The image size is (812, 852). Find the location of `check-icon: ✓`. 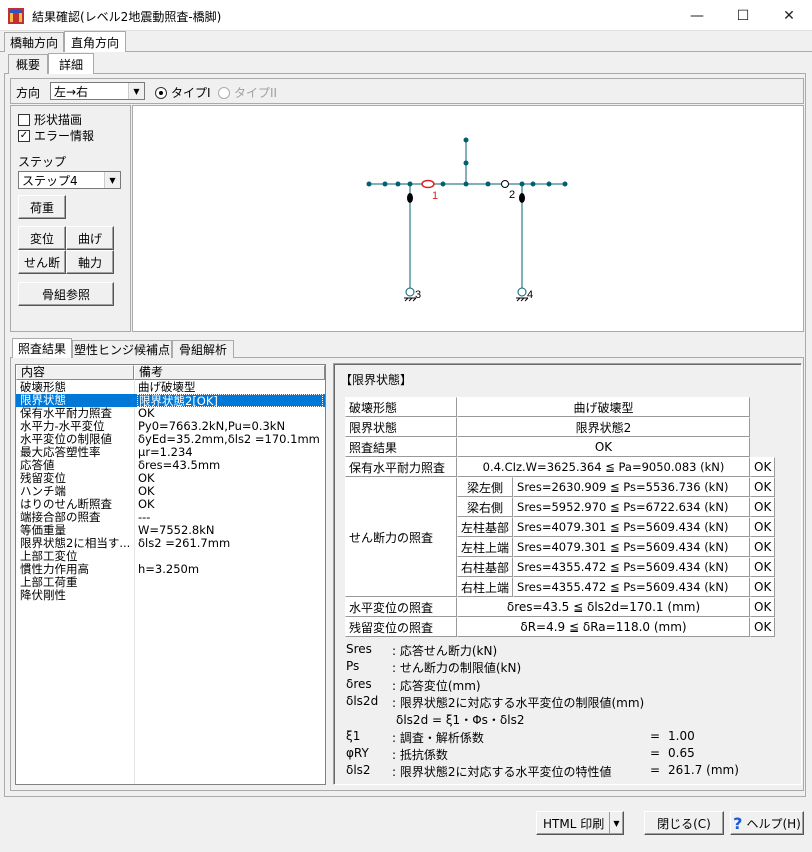

check-icon: ✓ is located at coordinates (24, 135).